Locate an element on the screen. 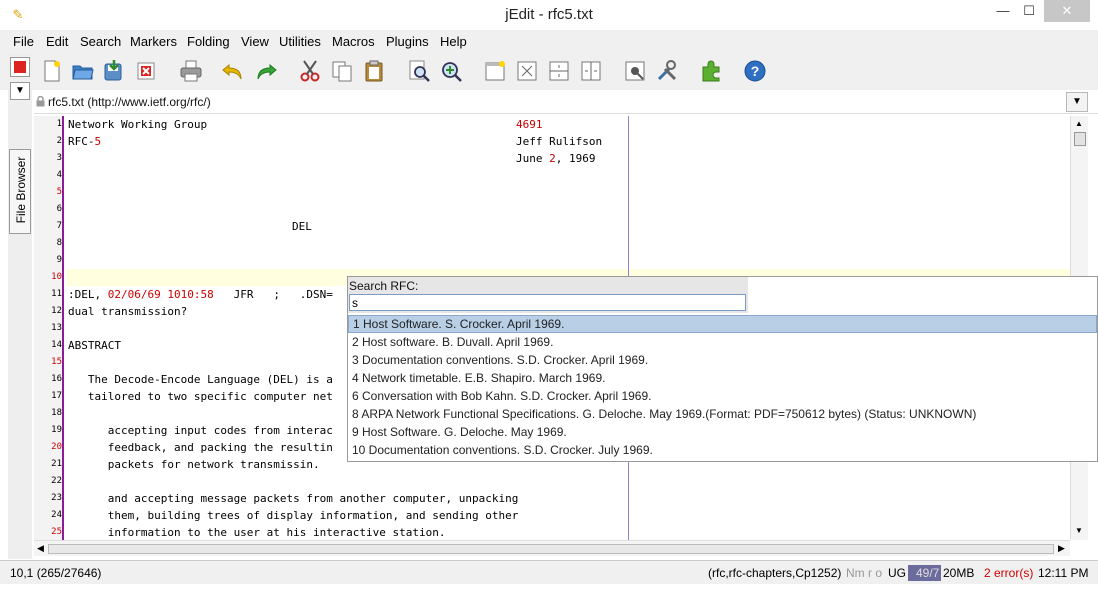 Image resolution: width=1098 pixels, height=590 pixels. popup-header: Search RFC: is located at coordinates (548, 295).